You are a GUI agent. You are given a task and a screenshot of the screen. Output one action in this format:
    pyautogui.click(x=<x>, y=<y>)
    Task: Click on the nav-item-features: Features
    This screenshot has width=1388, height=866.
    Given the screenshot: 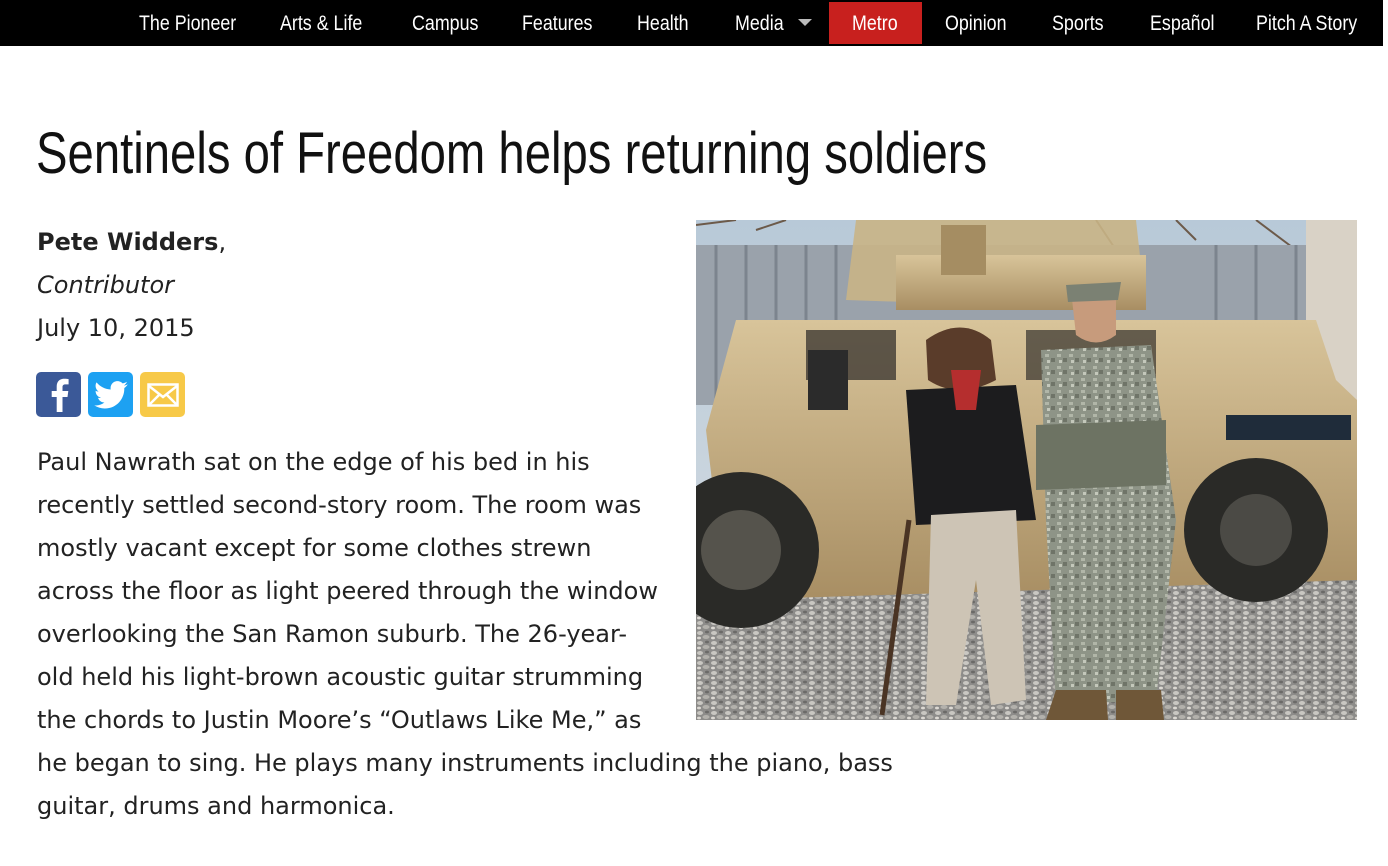 What is the action you would take?
    pyautogui.click(x=557, y=23)
    